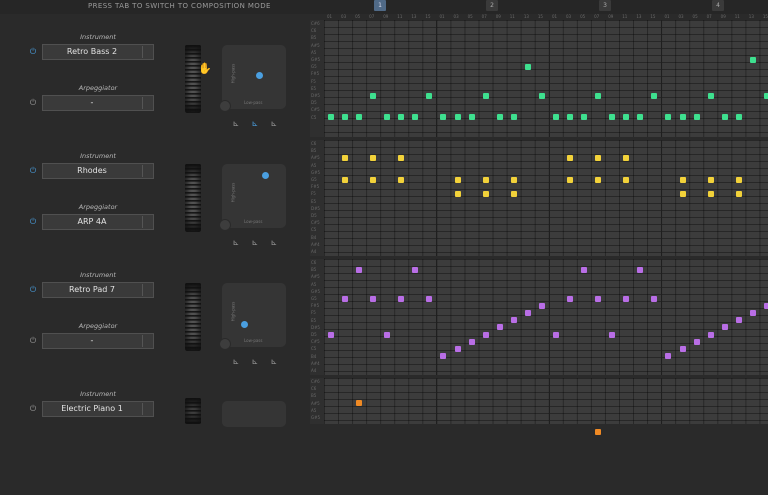 This screenshot has width=768, height=495. Describe the element at coordinates (98, 171) in the screenshot. I see `instrument-select: Rhodes` at that location.